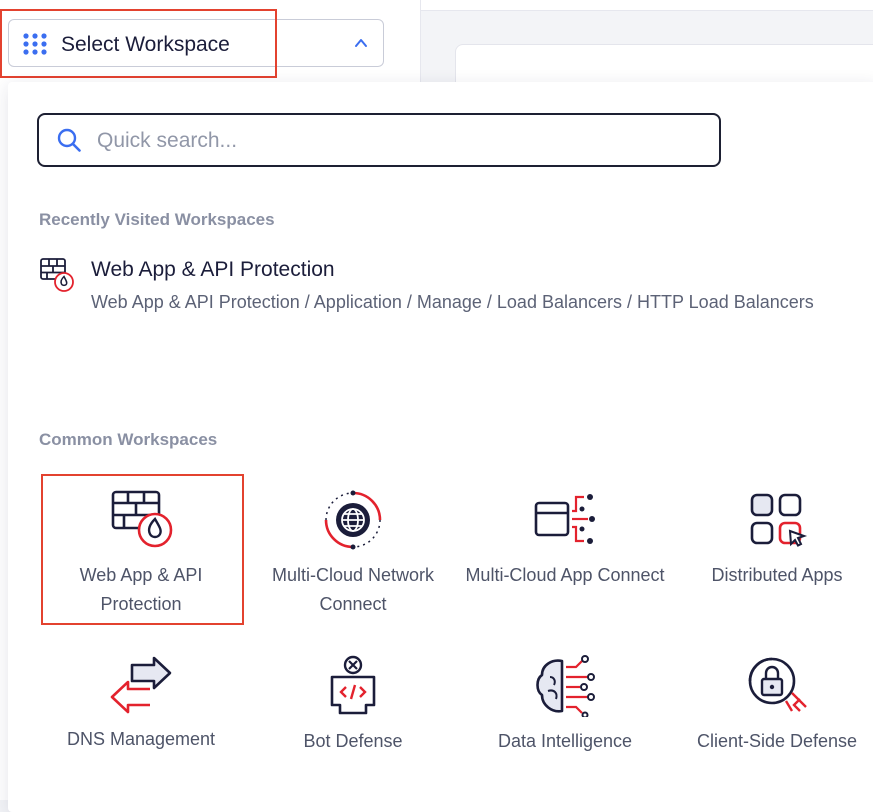  What do you see at coordinates (565, 686) in the screenshot?
I see `brain-circuit-icon` at bounding box center [565, 686].